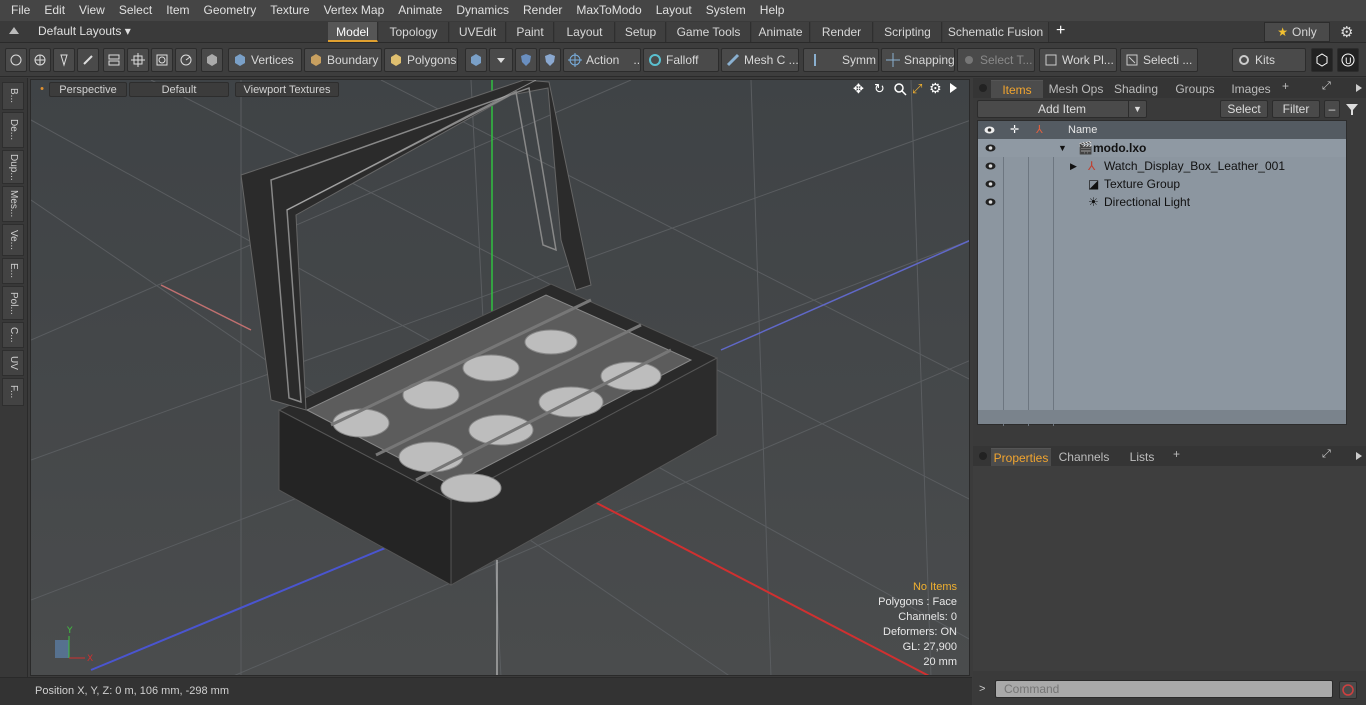 The image size is (1366, 705). I want to click on menu-geometry: Geometry, so click(230, 10).